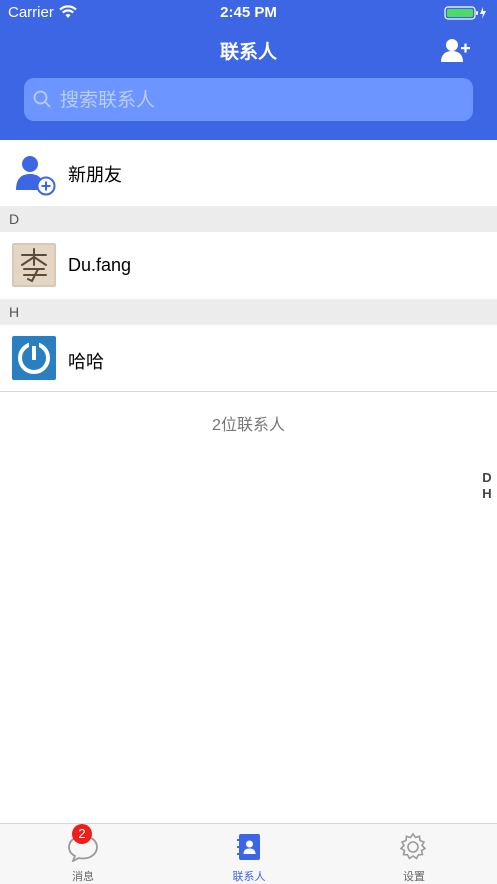  I want to click on search-icon, so click(42, 101).